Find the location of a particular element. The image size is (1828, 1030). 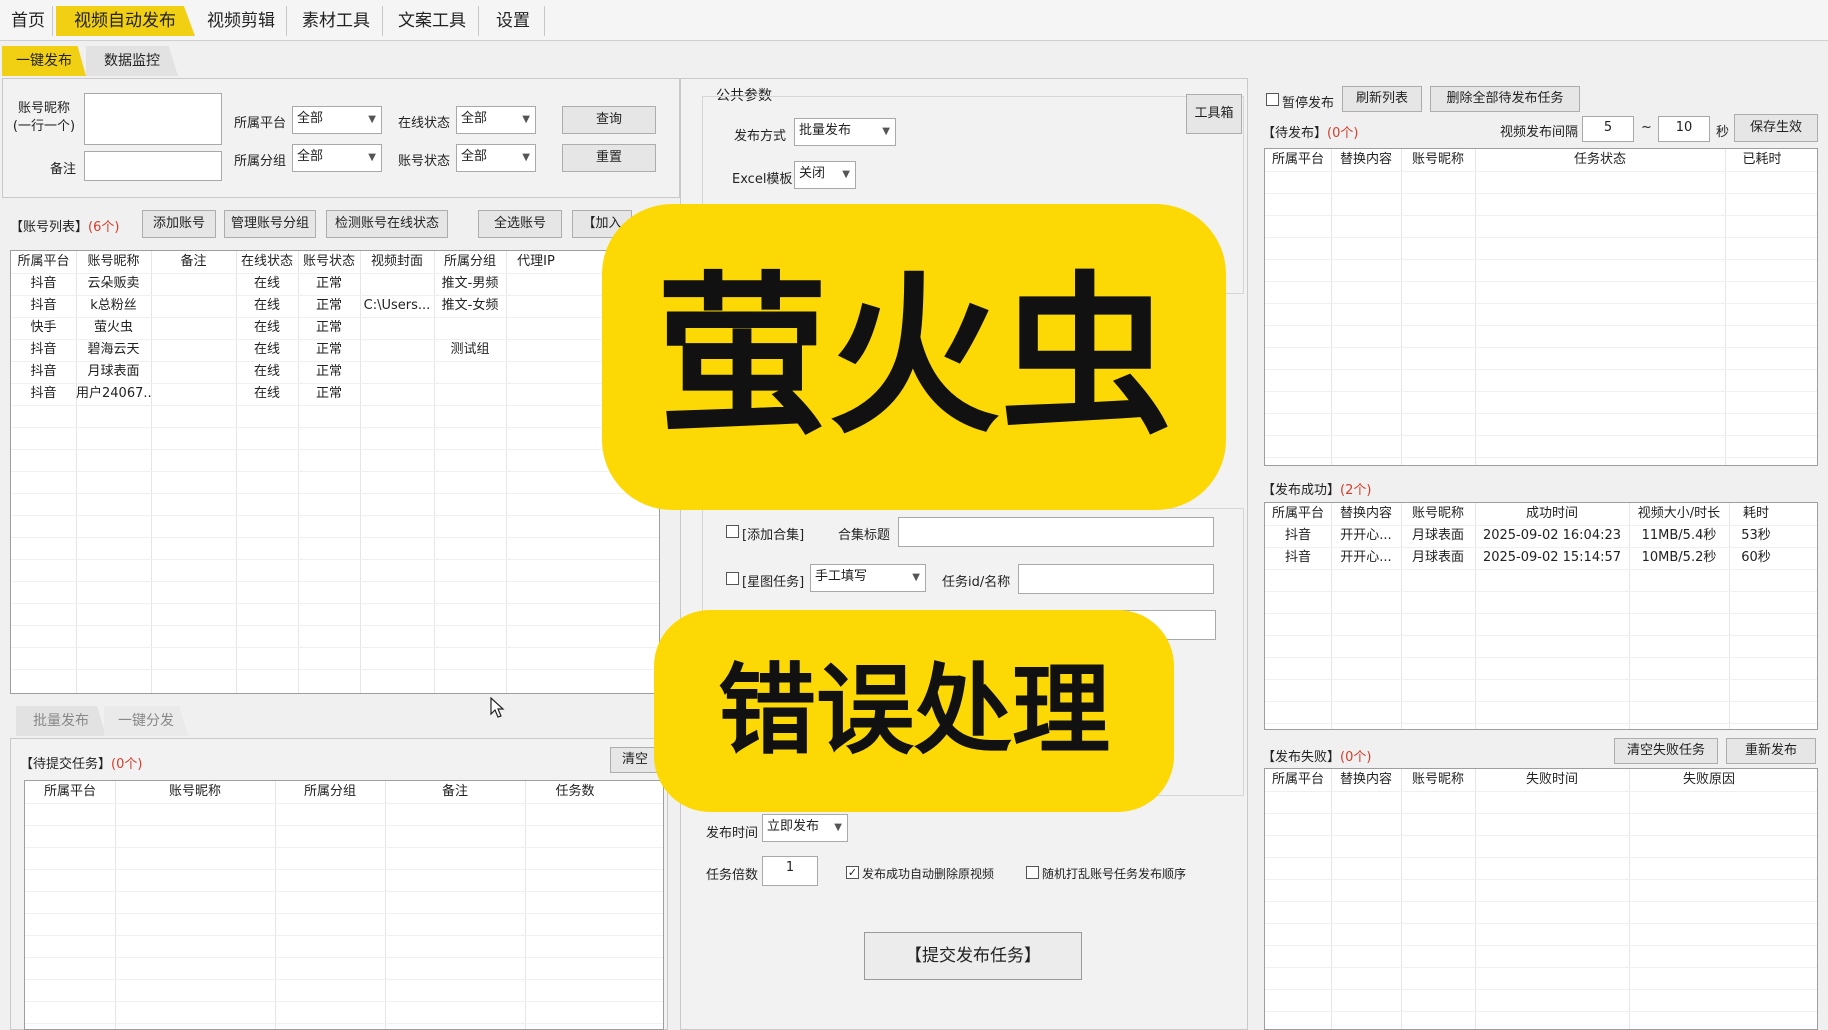

online-status-select: 全部 ▼ is located at coordinates (496, 120).